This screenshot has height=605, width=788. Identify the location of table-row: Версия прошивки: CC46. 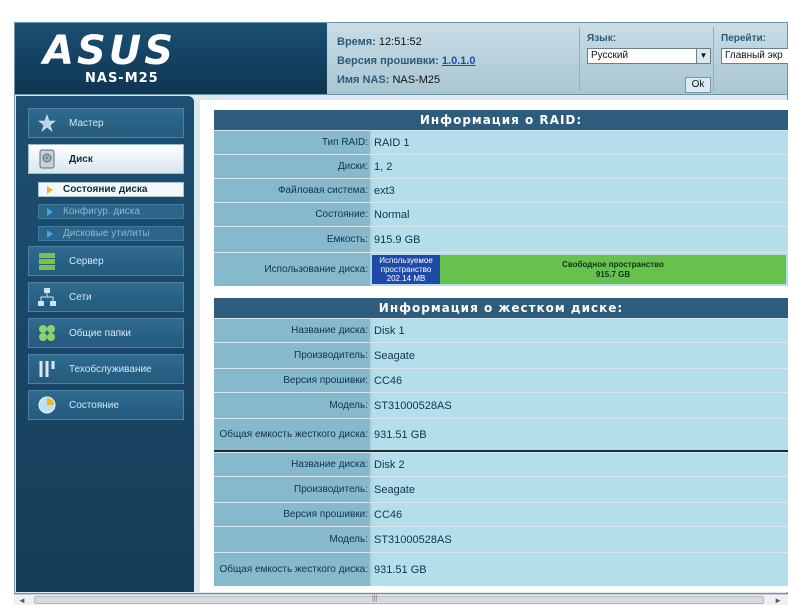
(501, 380).